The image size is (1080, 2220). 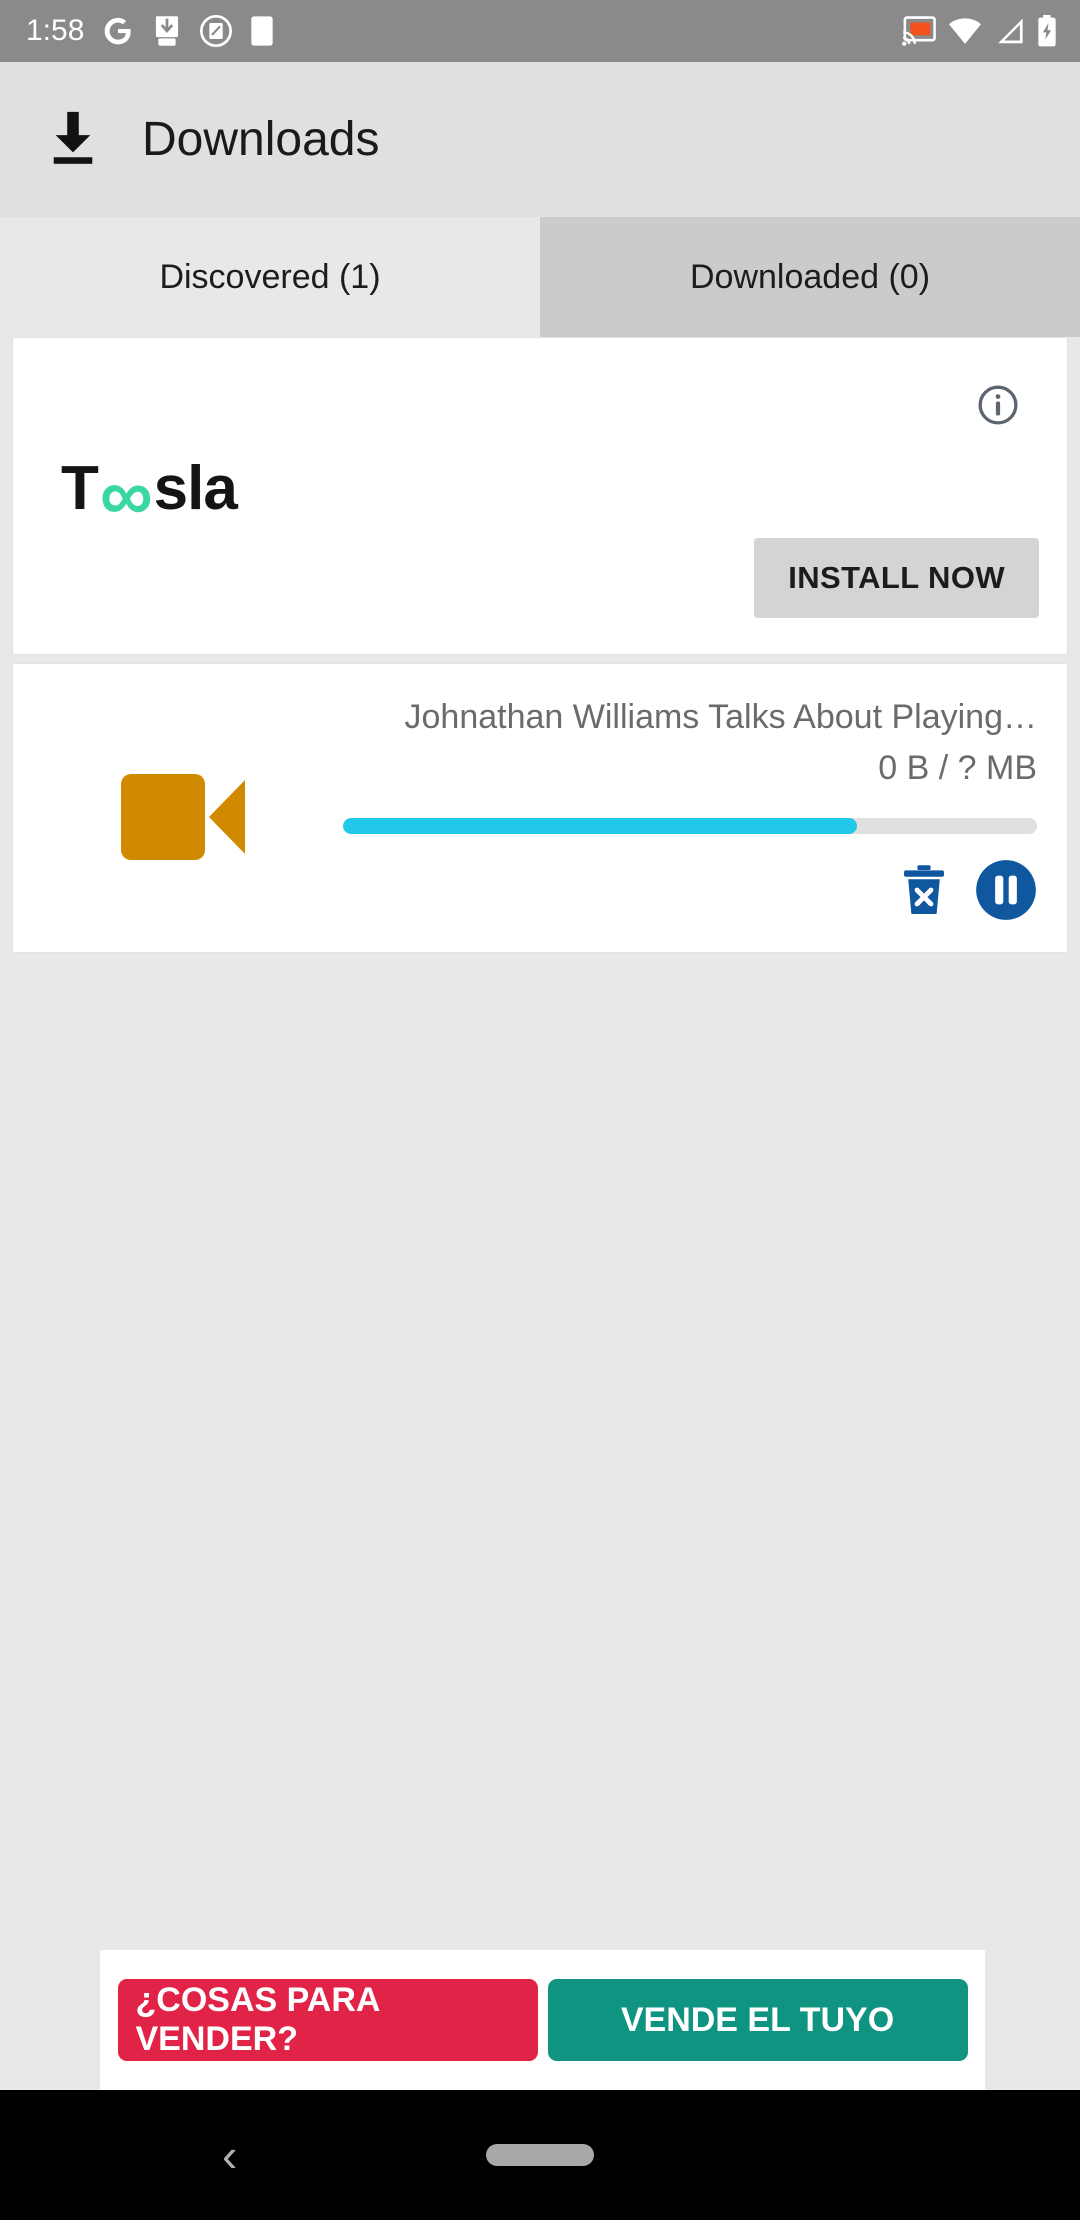 I want to click on infinity-icon: ∞, so click(x=126, y=494).